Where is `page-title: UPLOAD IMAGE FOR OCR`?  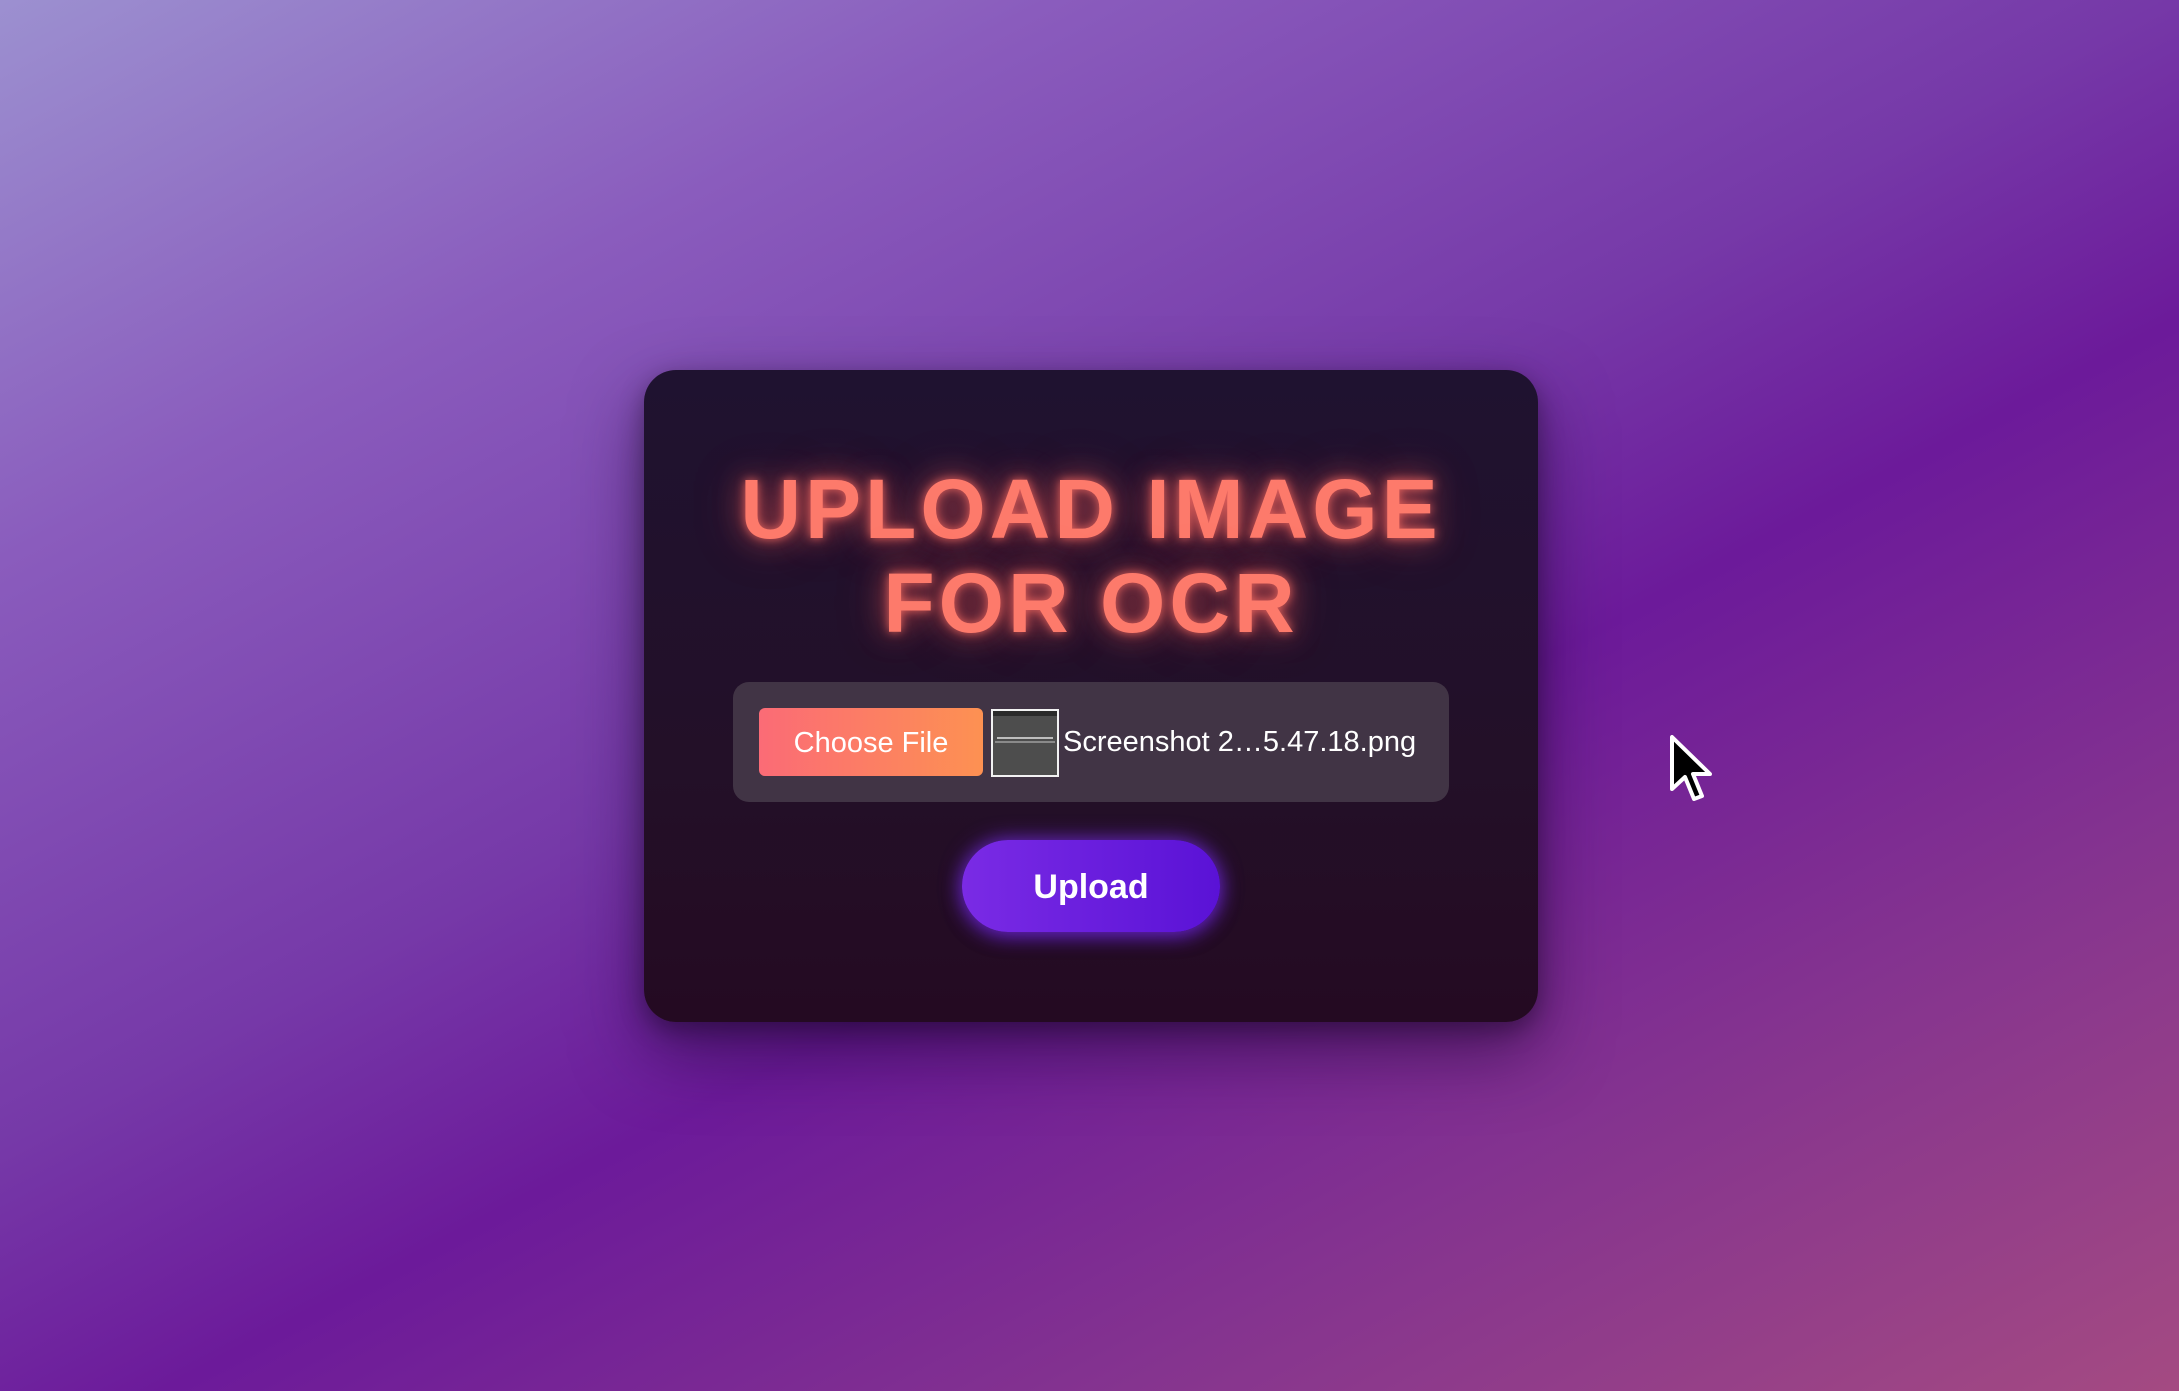
page-title: UPLOAD IMAGE FOR OCR is located at coordinates (1091, 556).